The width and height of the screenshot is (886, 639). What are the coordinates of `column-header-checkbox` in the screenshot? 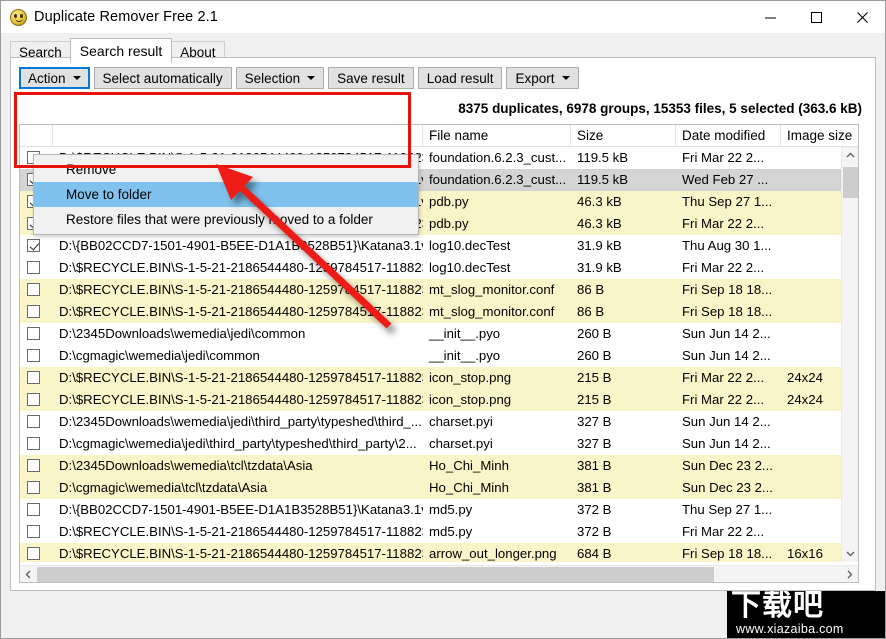 It's located at (36, 135).